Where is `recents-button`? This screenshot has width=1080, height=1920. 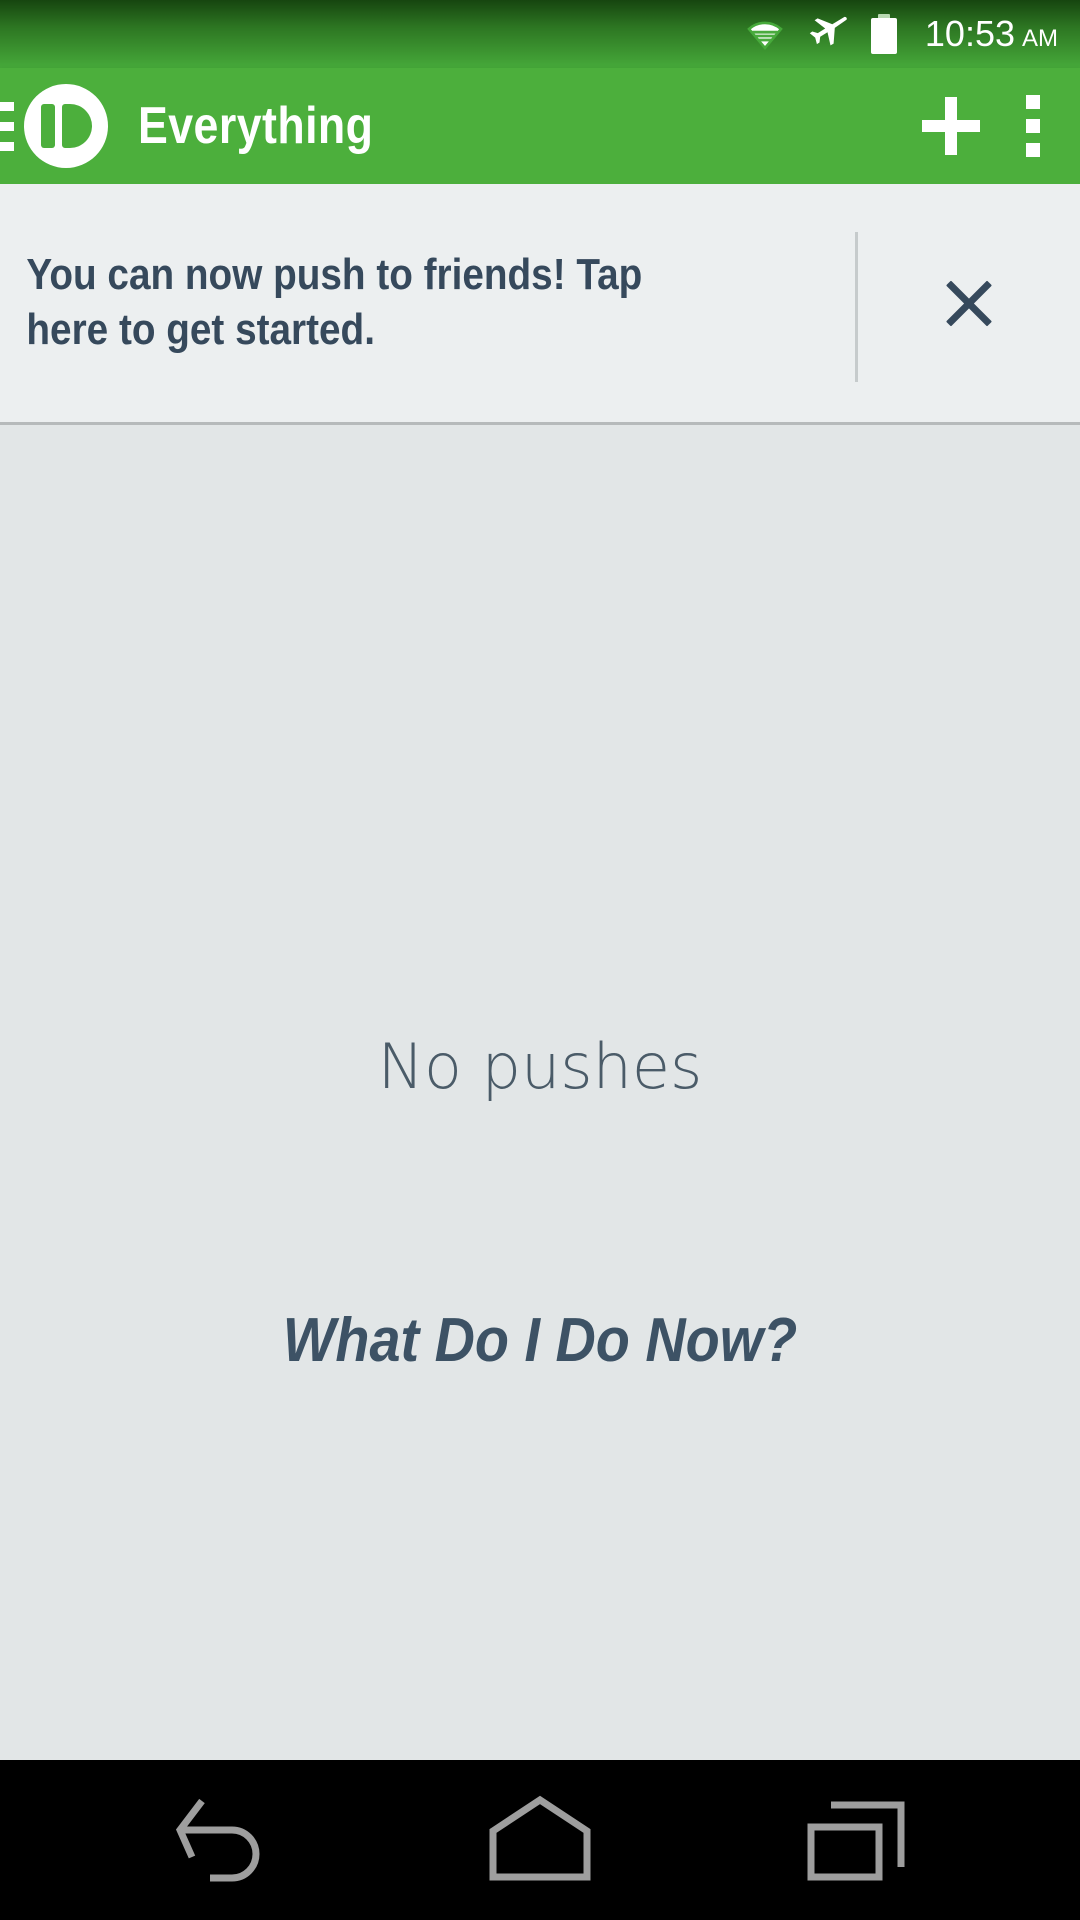 recents-button is located at coordinates (860, 1840).